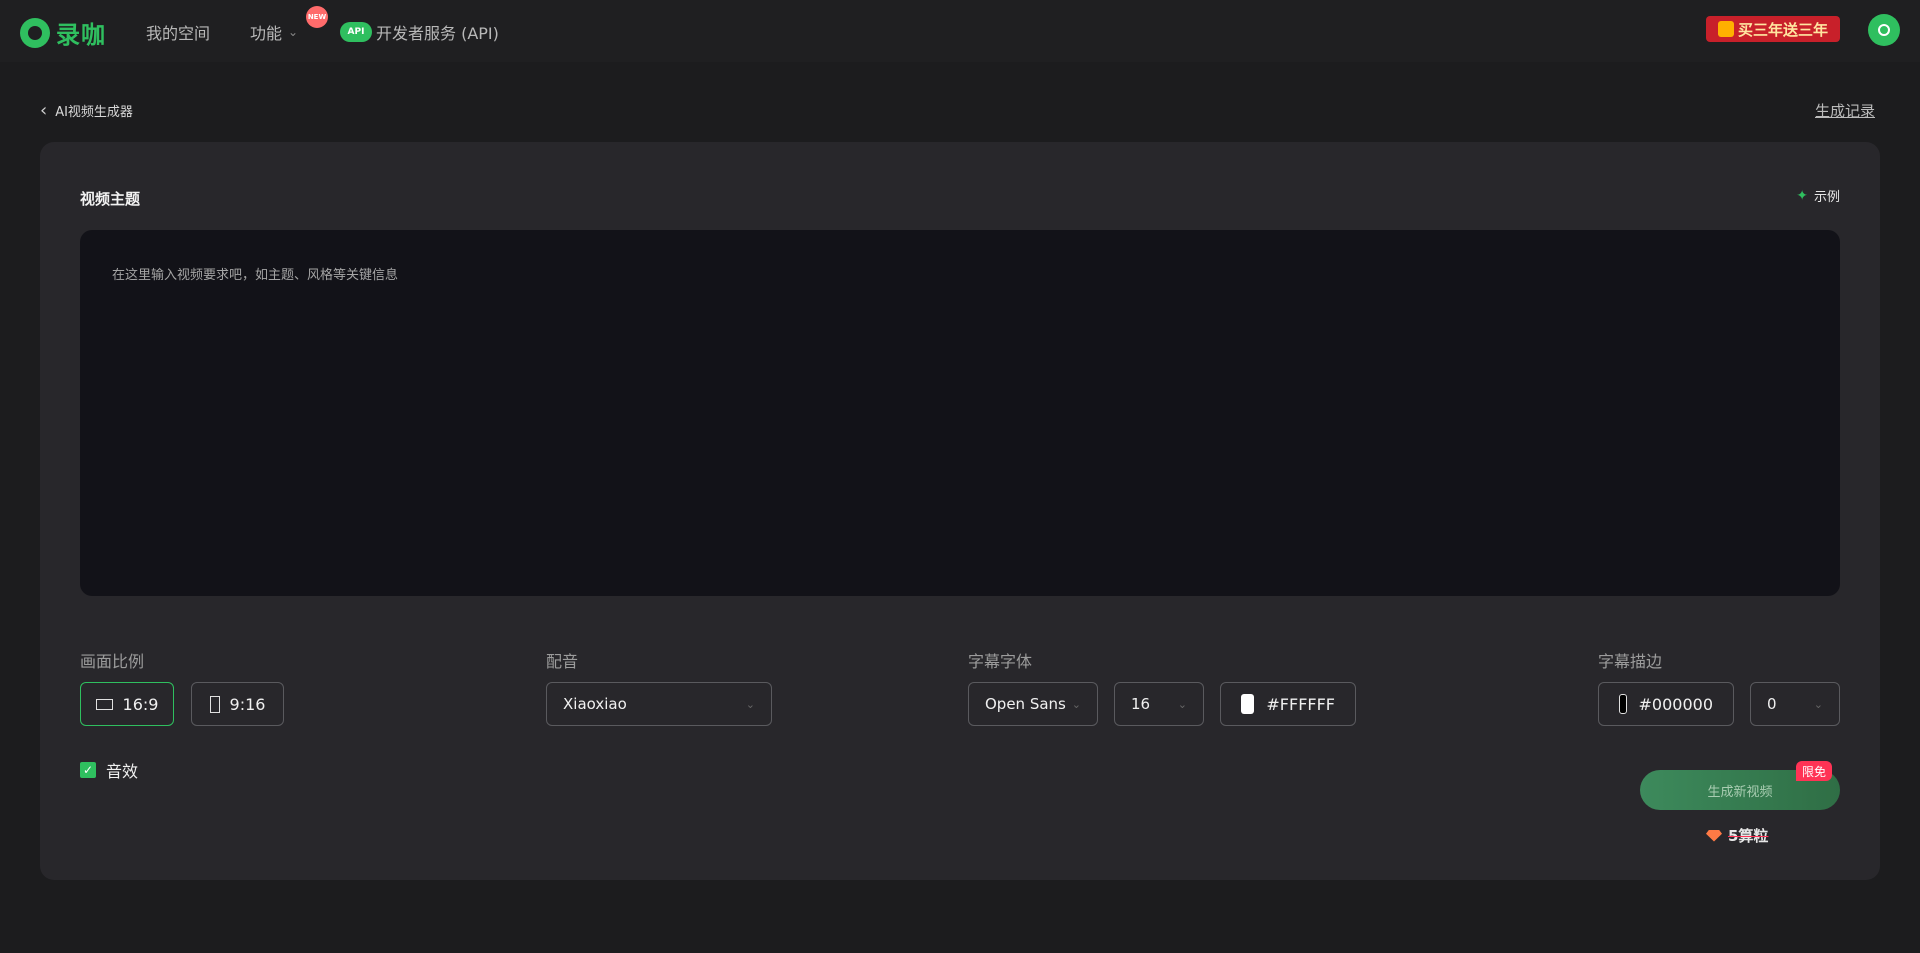 This screenshot has width=1920, height=953. I want to click on check-icon: ✓, so click(88, 770).